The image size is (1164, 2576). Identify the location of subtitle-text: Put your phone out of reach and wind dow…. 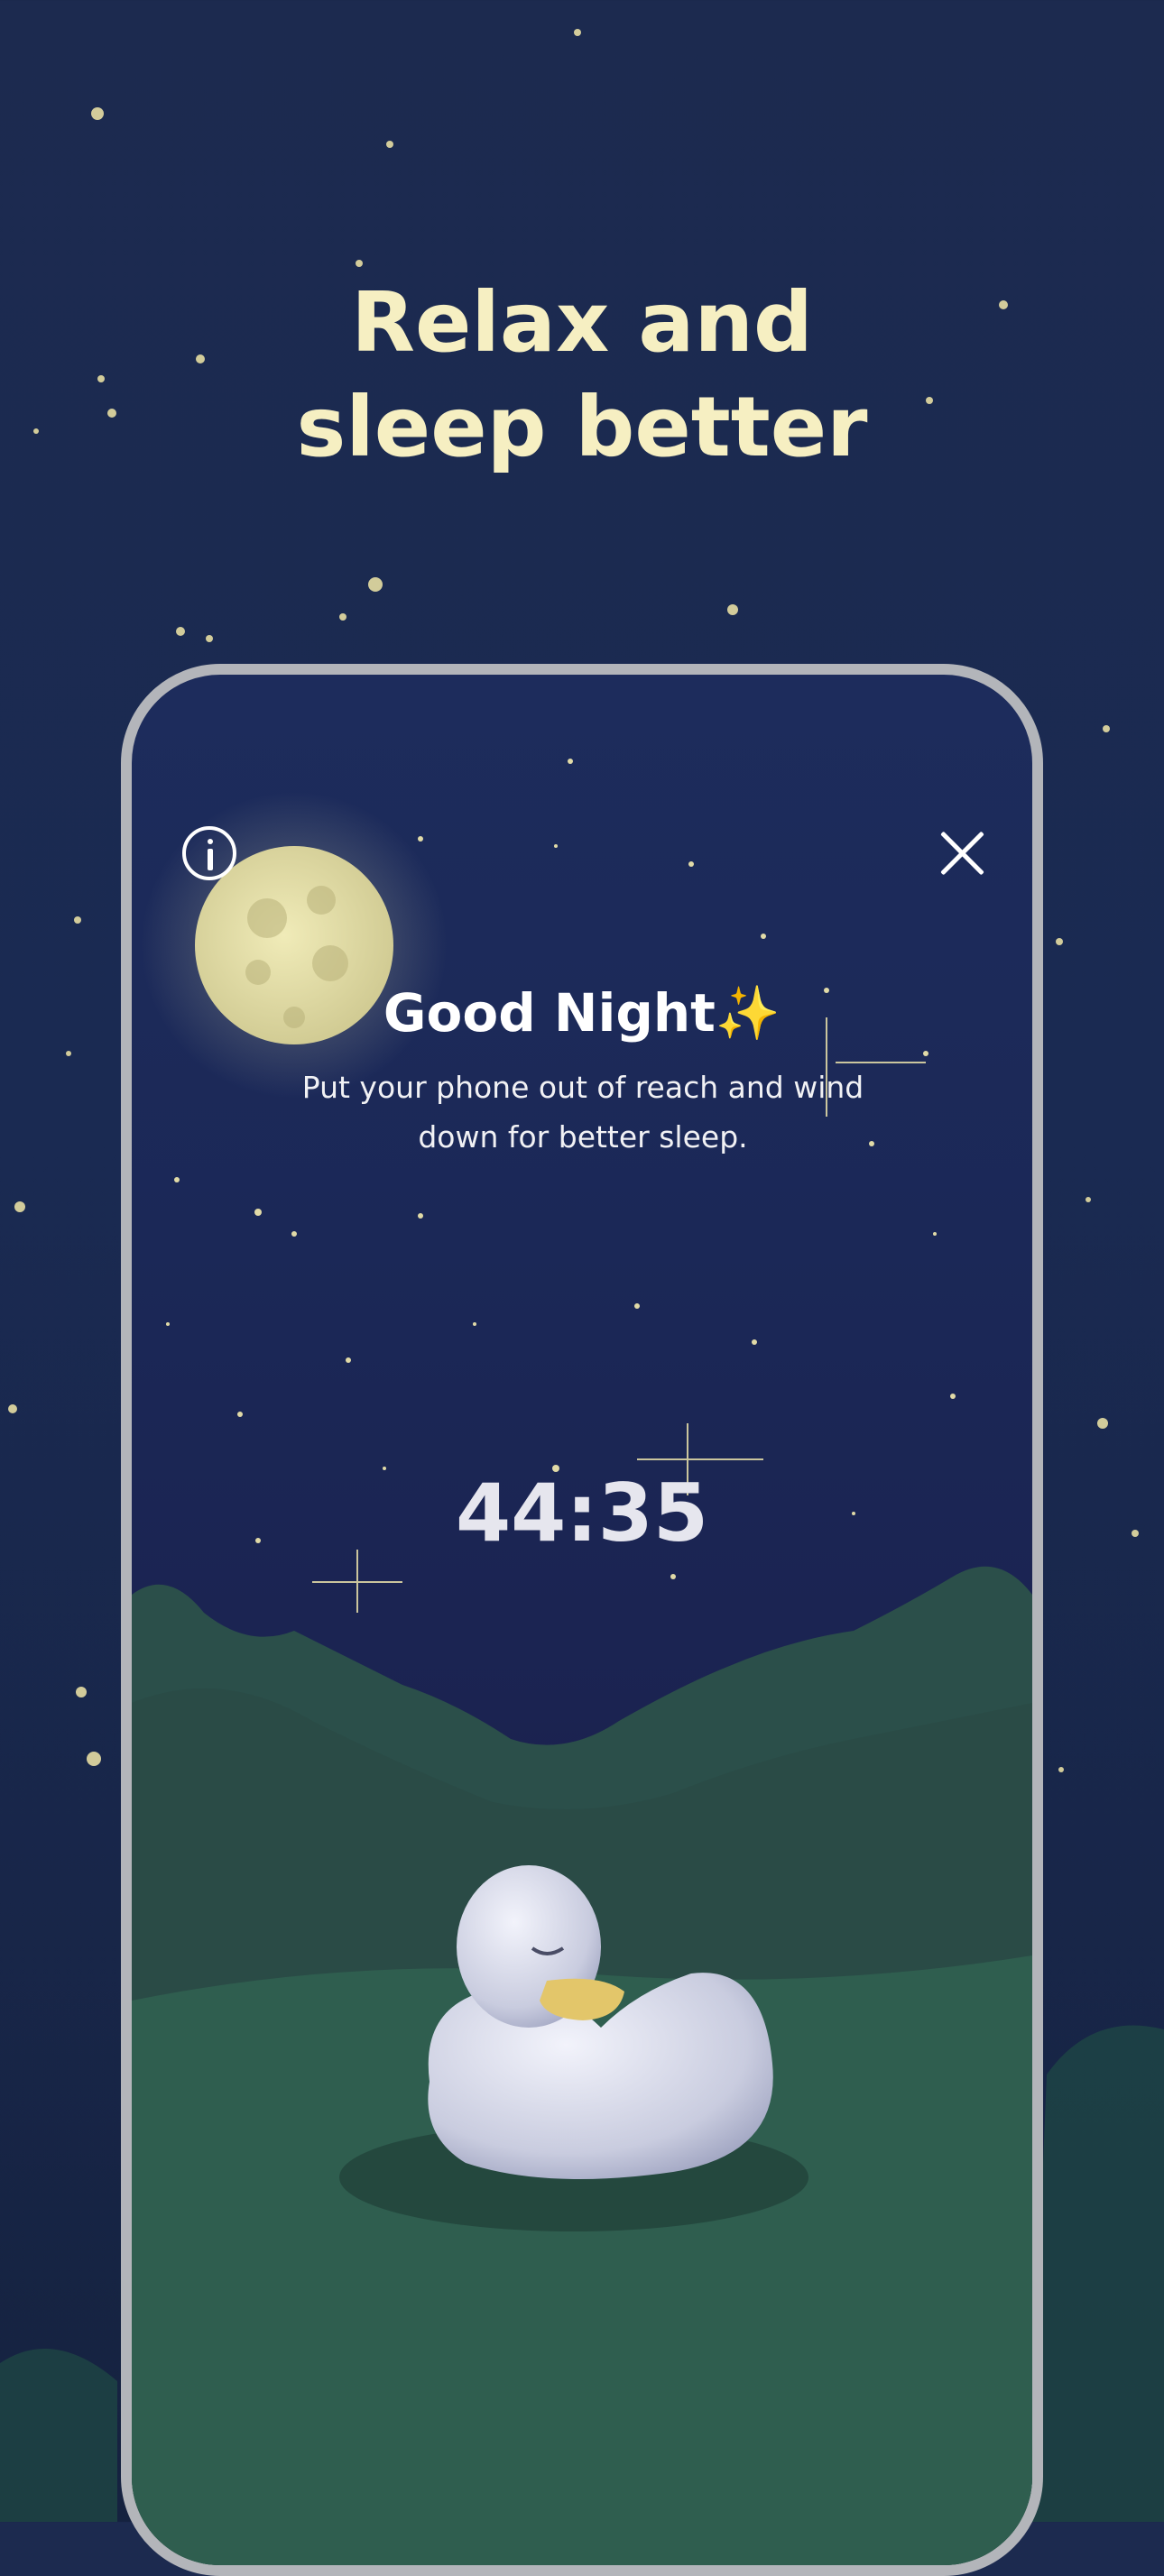
(582, 1112).